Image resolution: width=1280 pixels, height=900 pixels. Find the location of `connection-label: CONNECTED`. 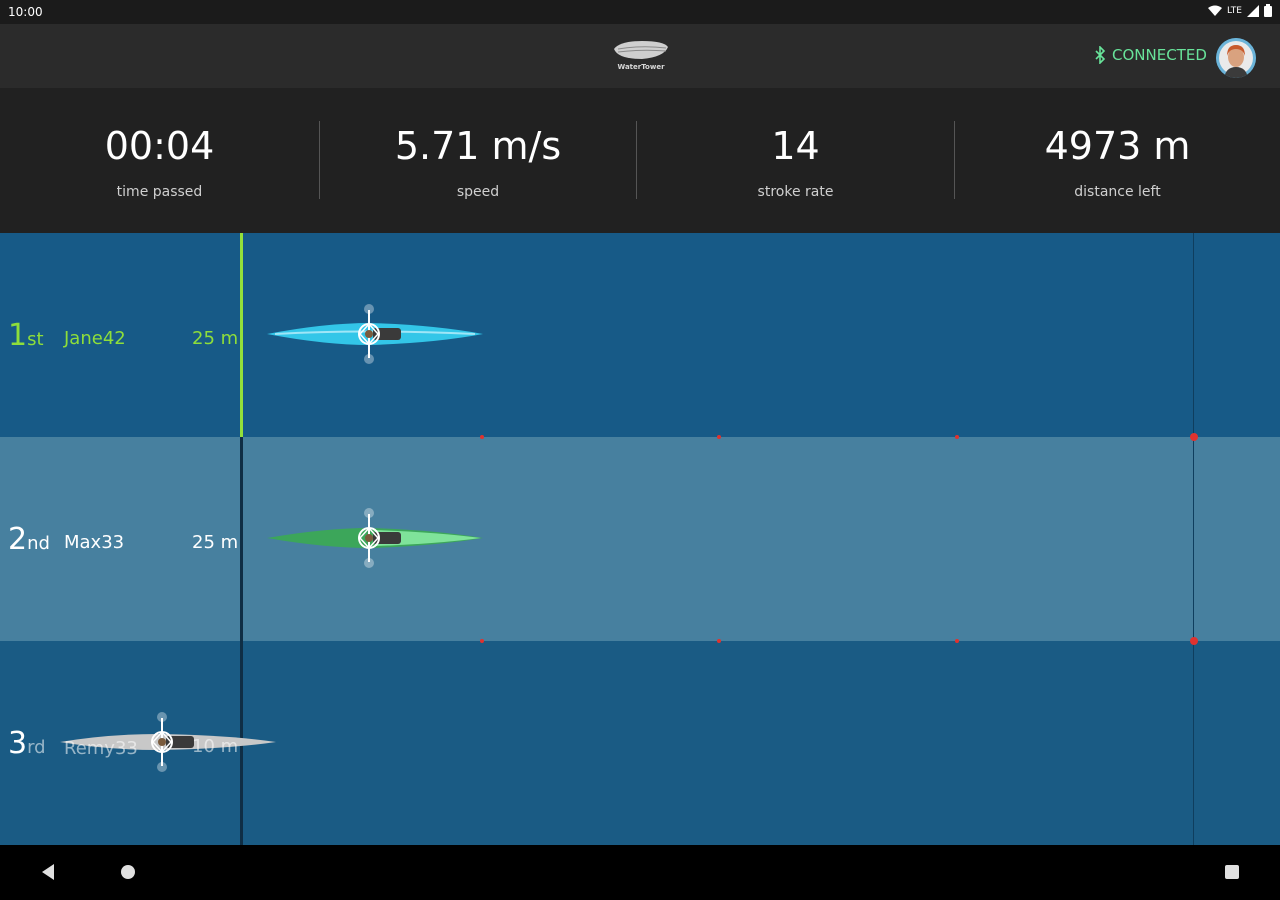

connection-label: CONNECTED is located at coordinates (1159, 55).